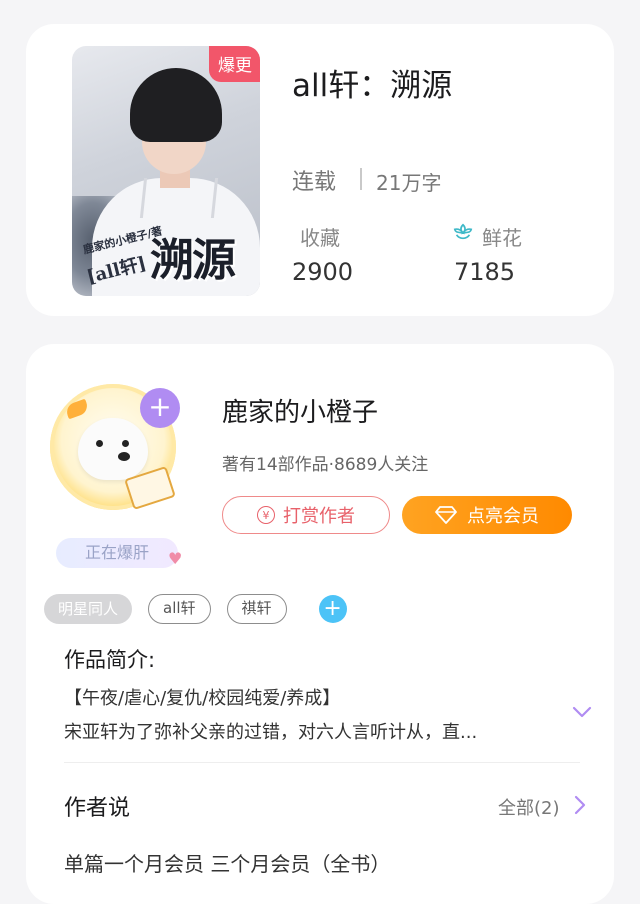 This screenshot has height=904, width=640. What do you see at coordinates (580, 805) in the screenshot?
I see `chevron-right-icon` at bounding box center [580, 805].